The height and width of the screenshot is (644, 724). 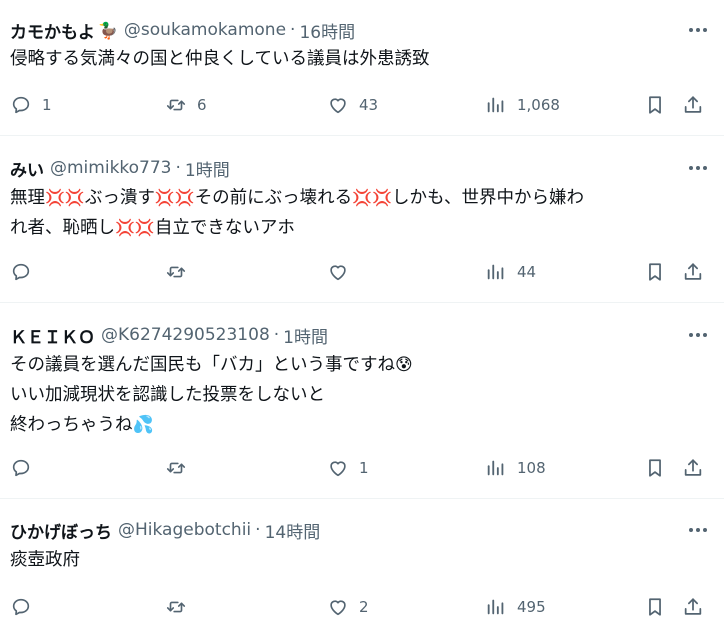 I want to click on tweet-header: カモかもよ 🦆 @soukamokamone · 16時間, so click(x=361, y=30).